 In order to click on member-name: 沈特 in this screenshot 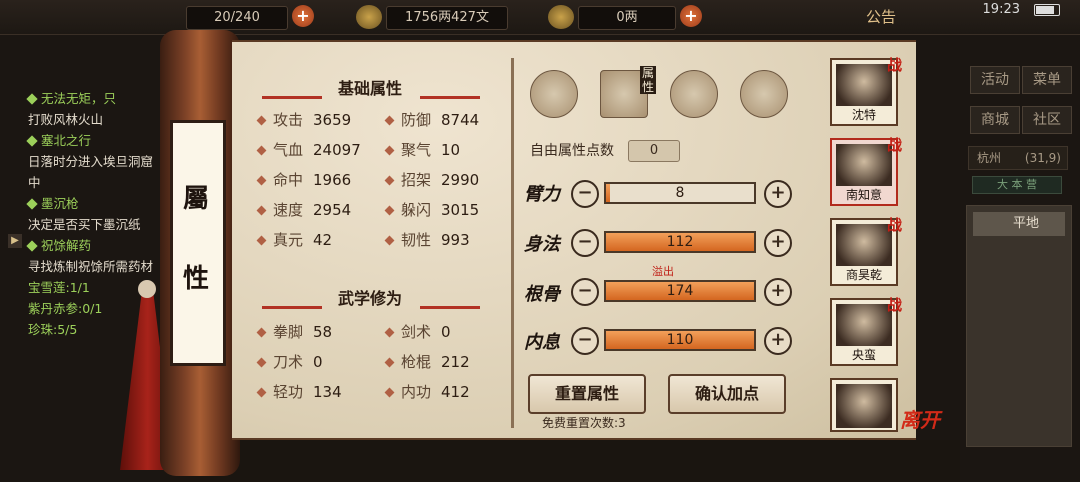, I will do `click(864, 115)`.